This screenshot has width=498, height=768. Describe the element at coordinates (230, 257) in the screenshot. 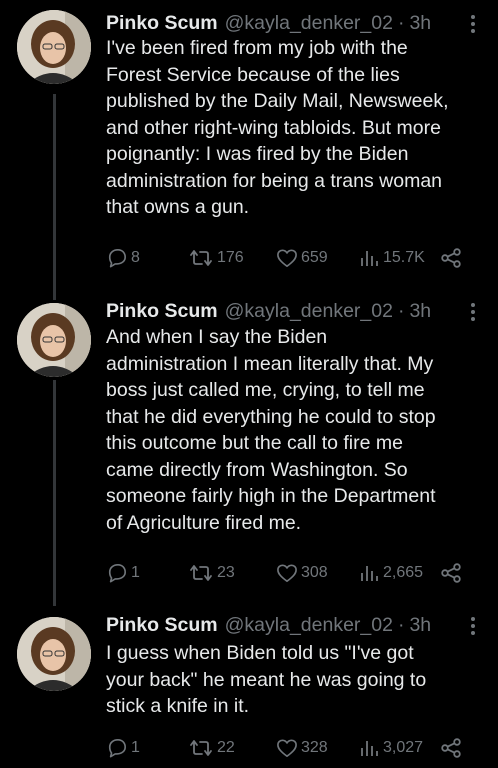

I see `repost-count: 176` at that location.